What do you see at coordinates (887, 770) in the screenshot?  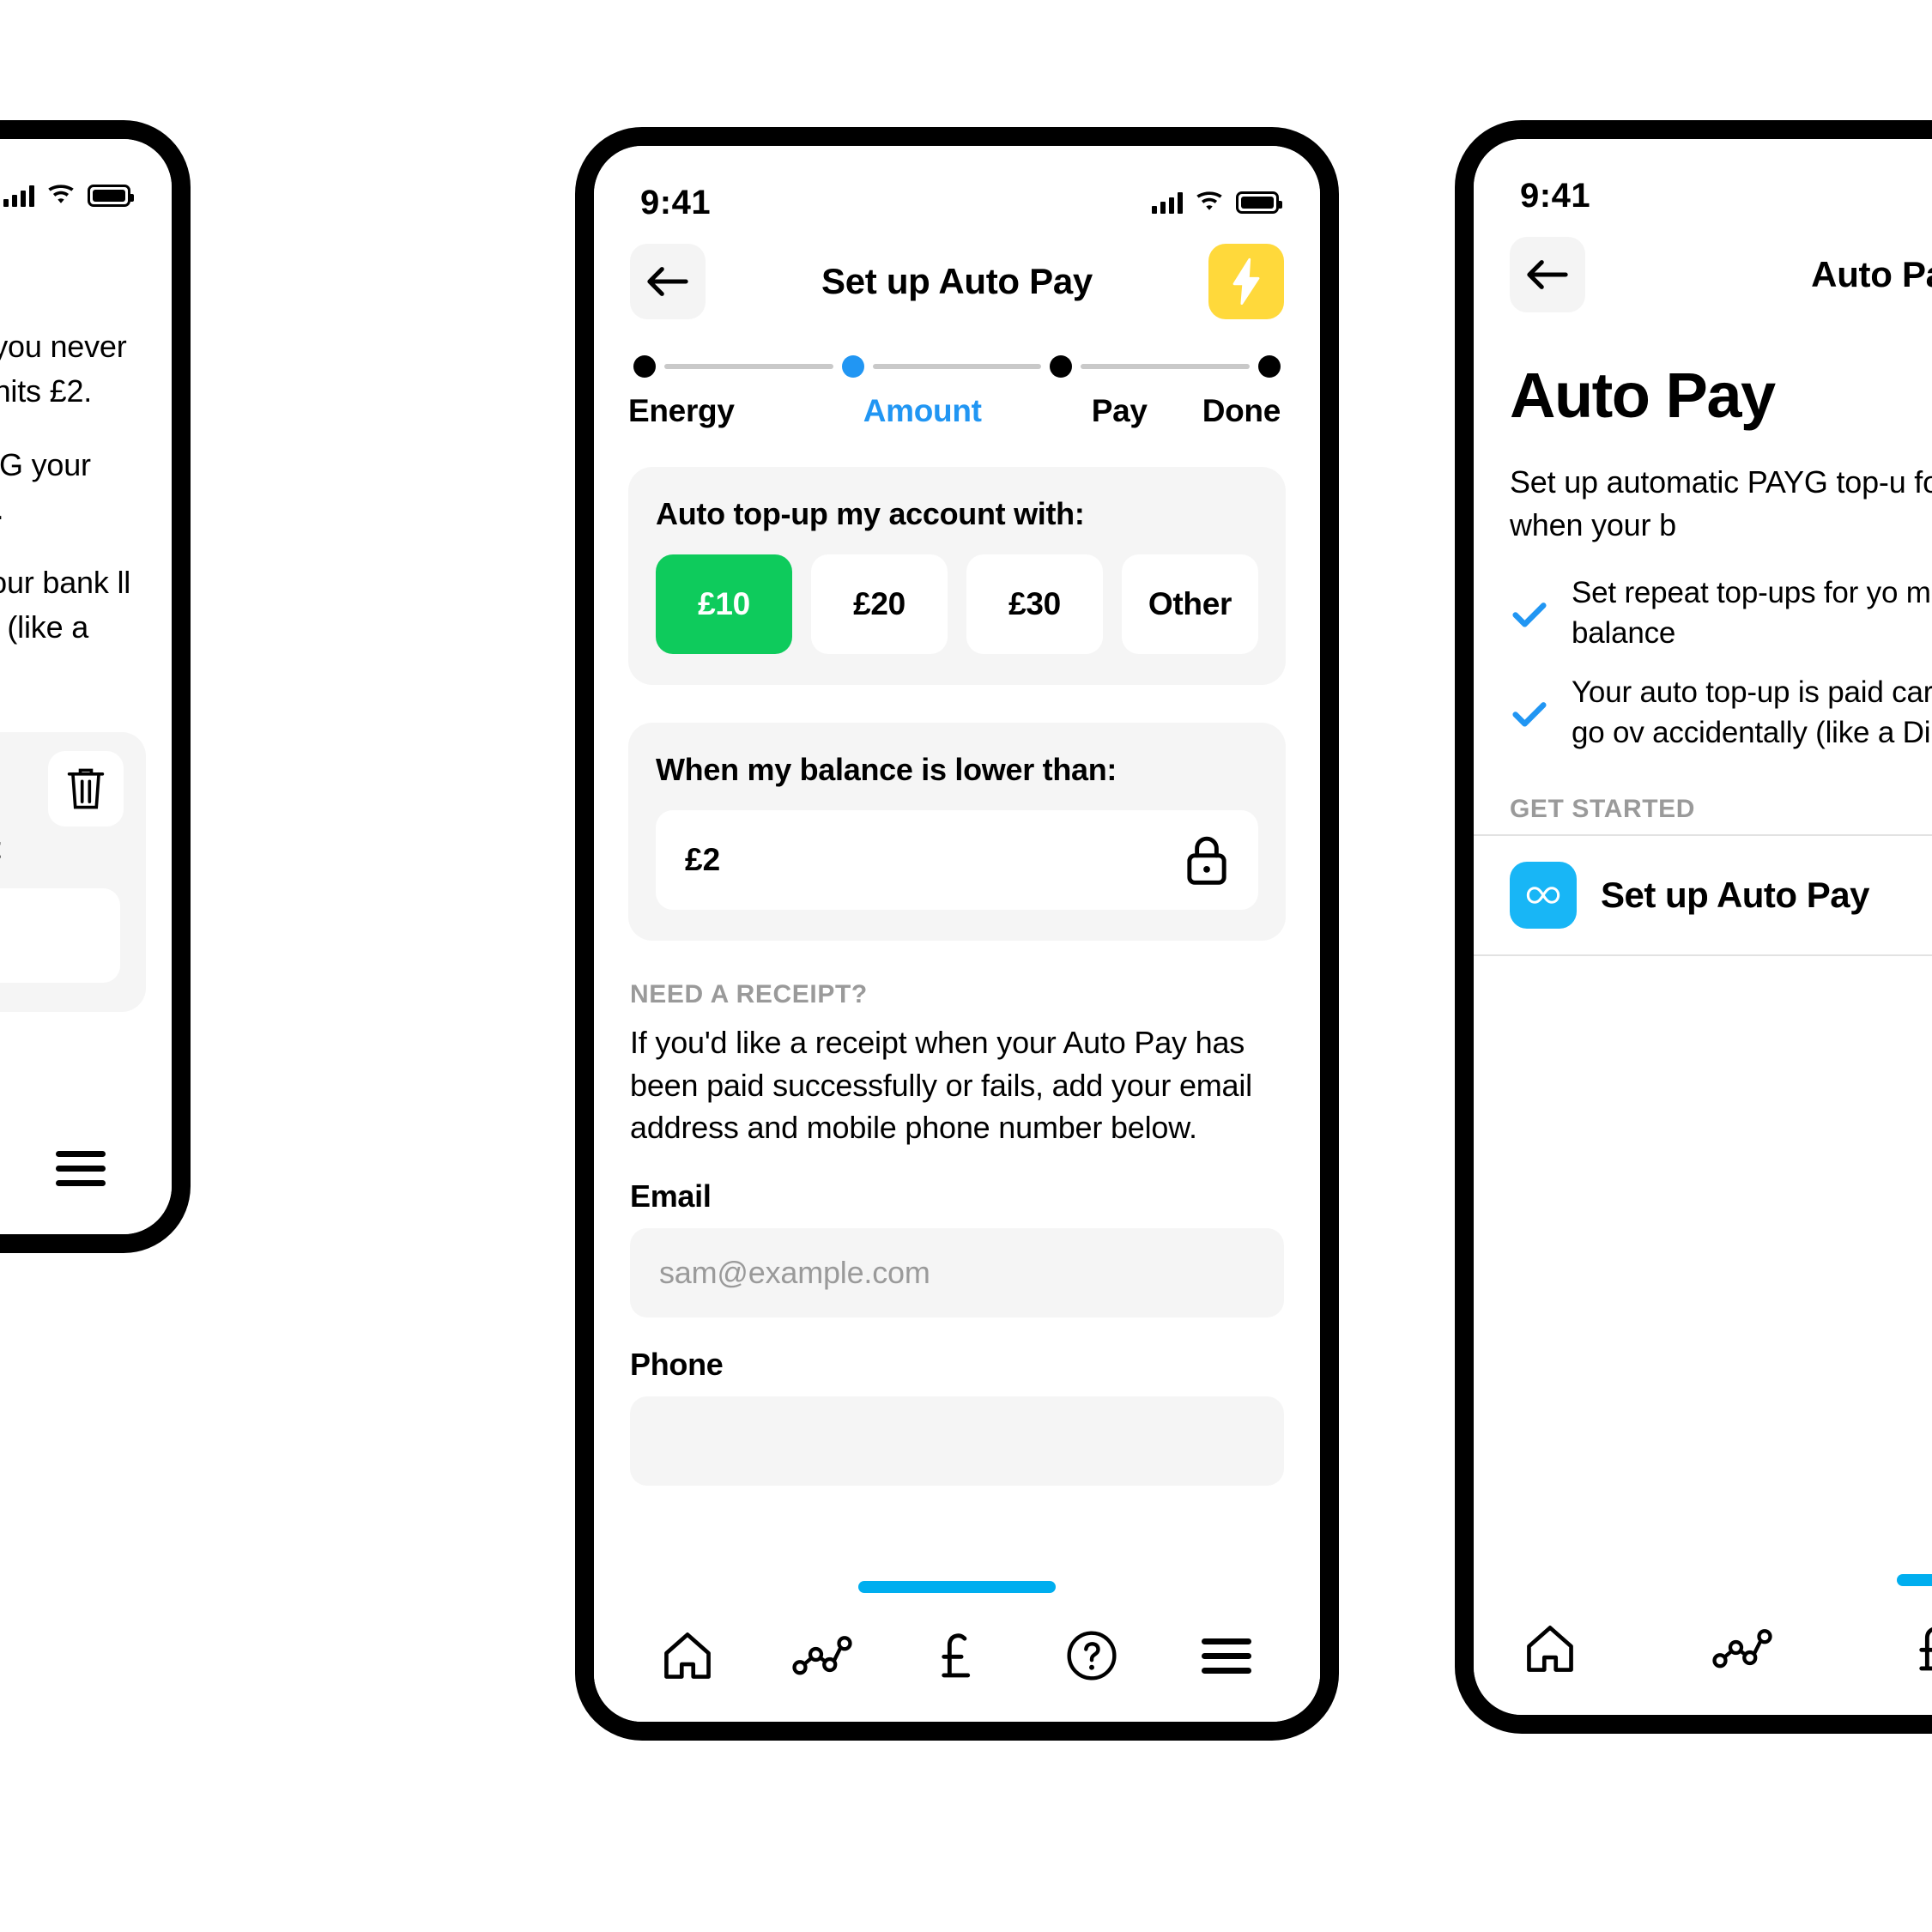 I see `balance-threshold-title: When my balance is lower than:` at bounding box center [887, 770].